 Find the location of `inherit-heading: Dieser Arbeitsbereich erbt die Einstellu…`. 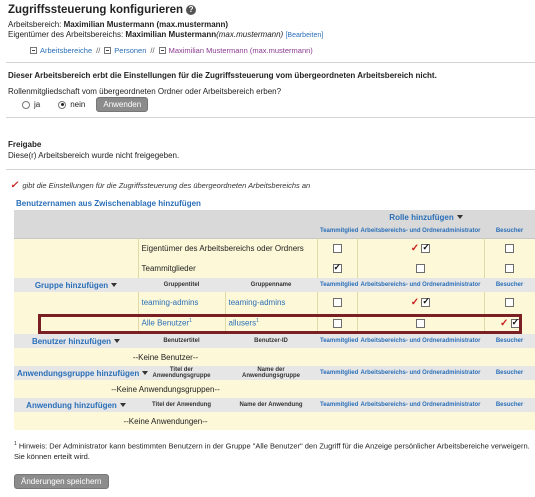

inherit-heading: Dieser Arbeitsbereich erbt die Einstellu… is located at coordinates (222, 75).